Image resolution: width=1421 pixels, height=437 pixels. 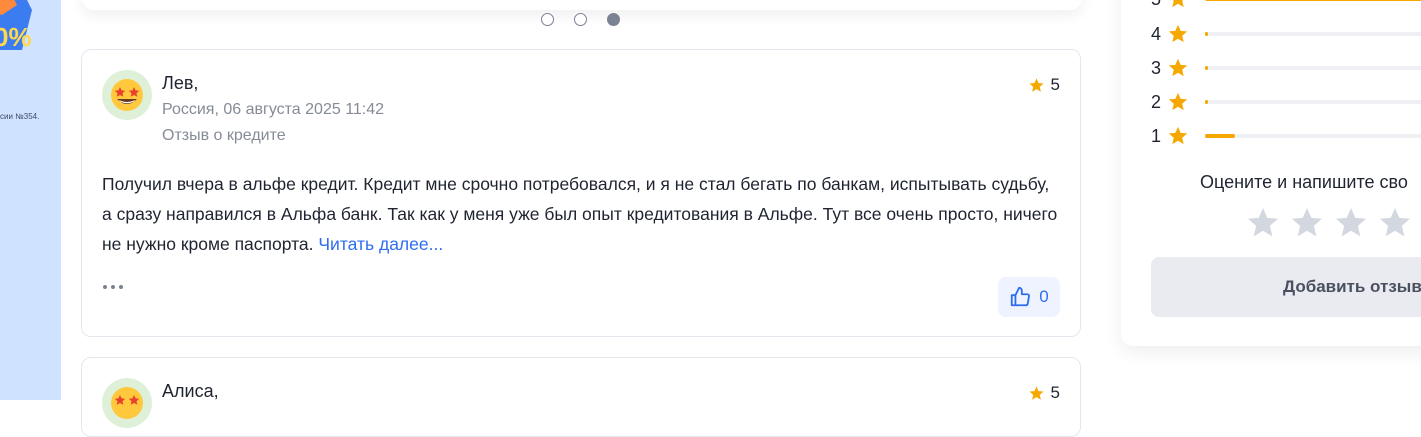 What do you see at coordinates (1158, 5) in the screenshot?
I see `rating-row-label: 5` at bounding box center [1158, 5].